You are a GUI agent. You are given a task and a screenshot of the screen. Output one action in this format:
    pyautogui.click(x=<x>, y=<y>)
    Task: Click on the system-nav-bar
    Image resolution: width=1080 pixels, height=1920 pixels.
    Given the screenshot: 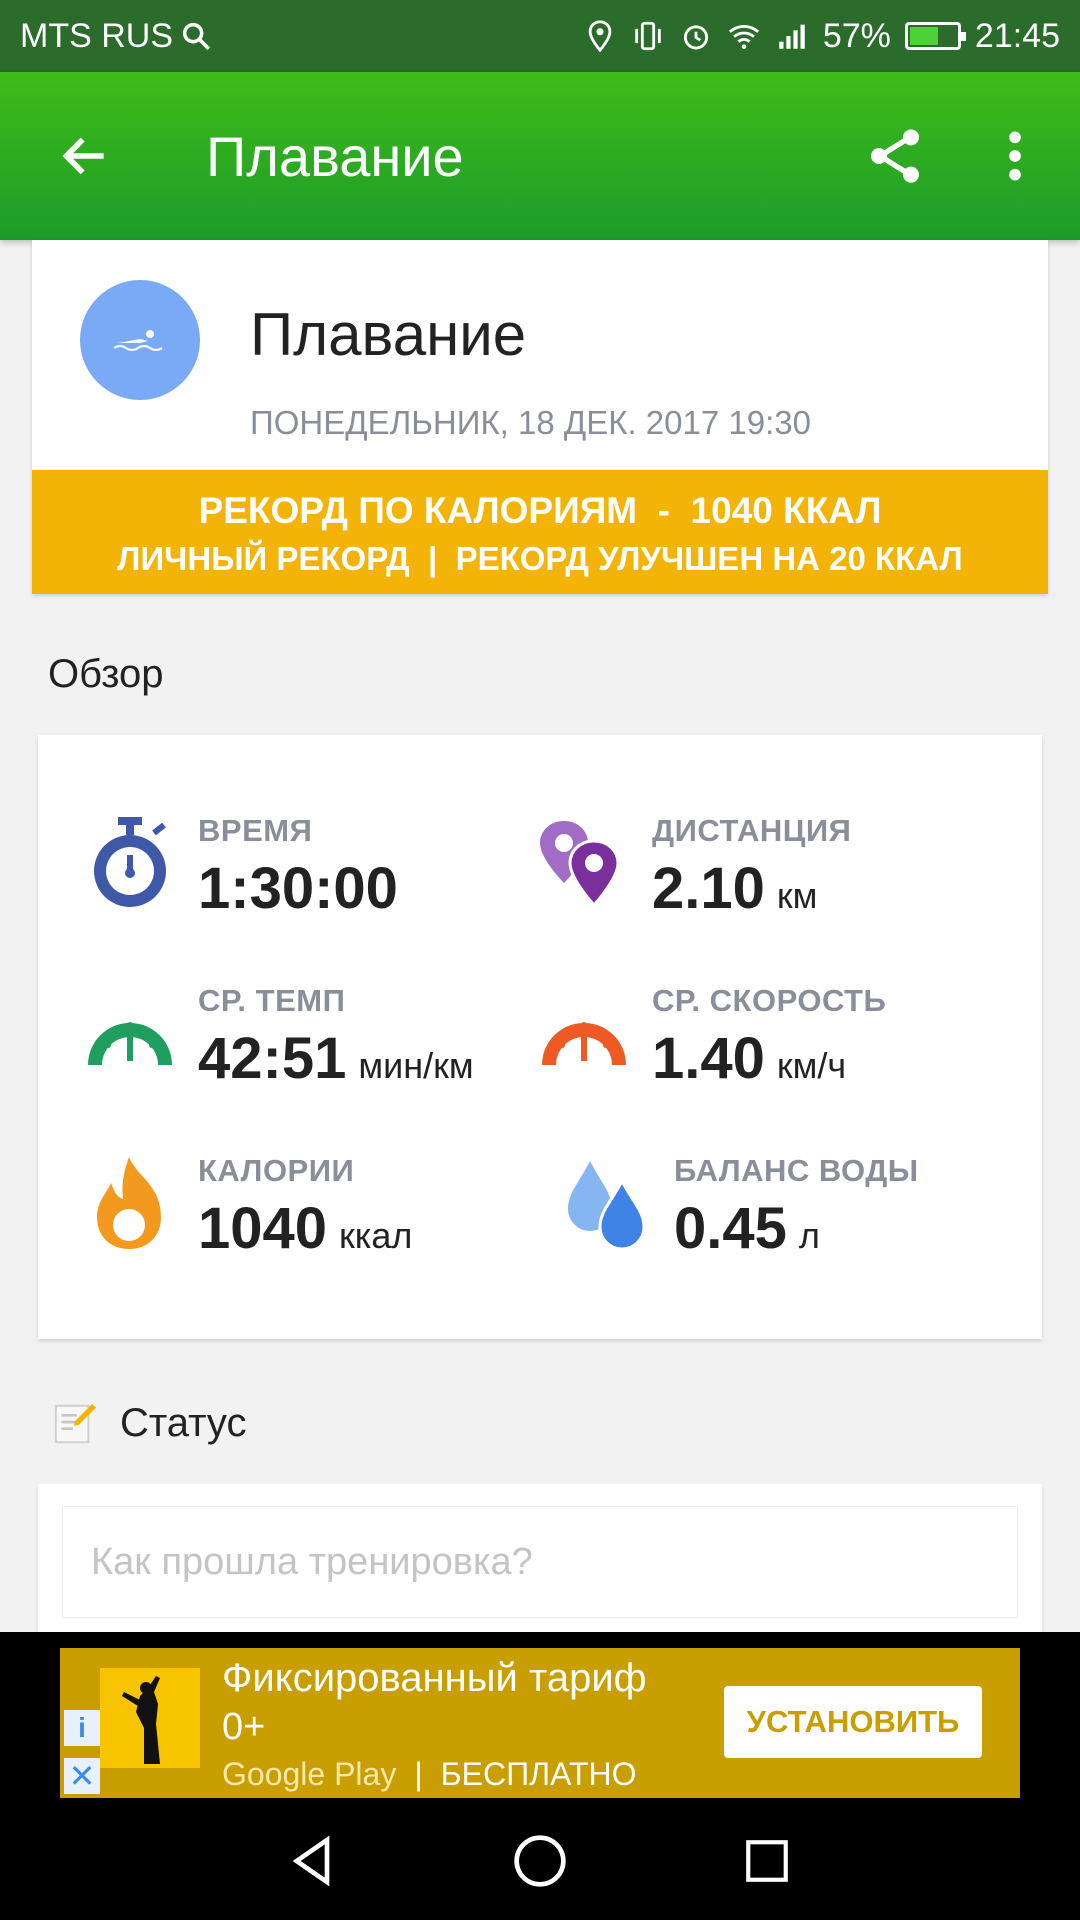 What is the action you would take?
    pyautogui.click(x=540, y=1861)
    